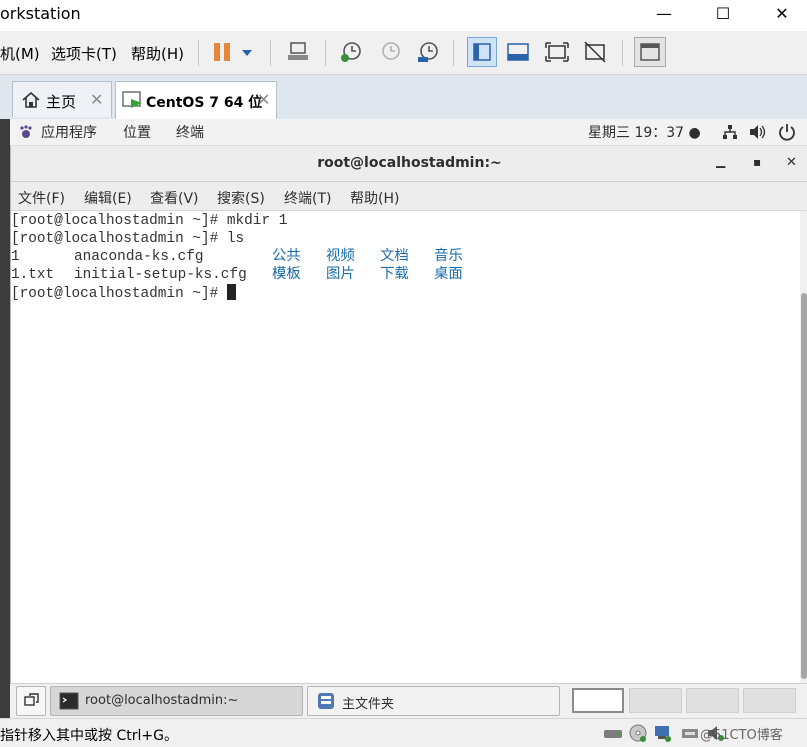 The height and width of the screenshot is (747, 807). Describe the element at coordinates (133, 102) in the screenshot. I see `vm-icon` at that location.